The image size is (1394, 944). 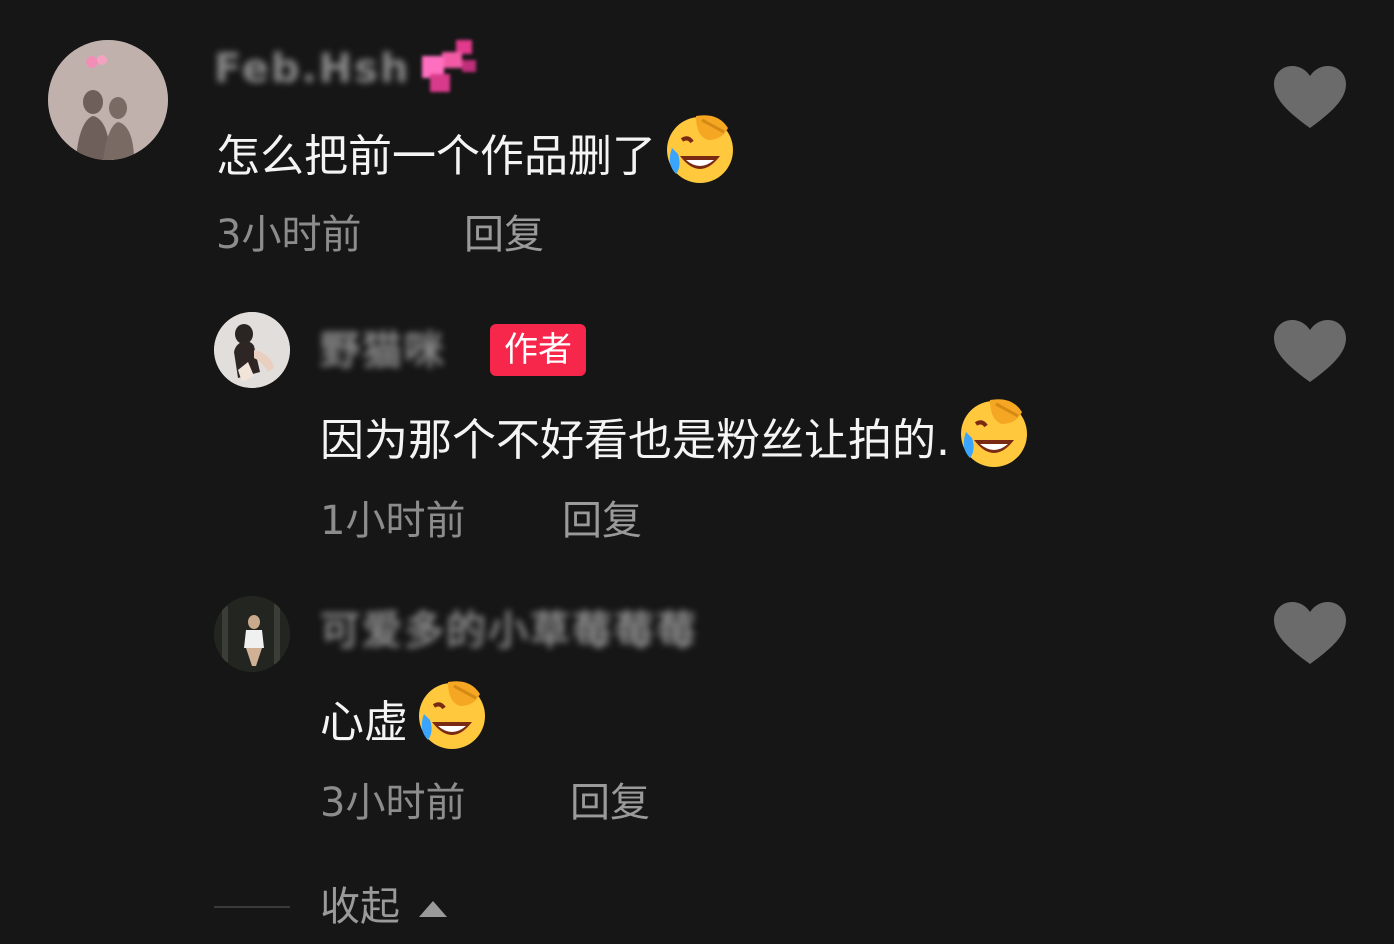 I want to click on reply-button-comment-1: 回复, so click(x=504, y=235).